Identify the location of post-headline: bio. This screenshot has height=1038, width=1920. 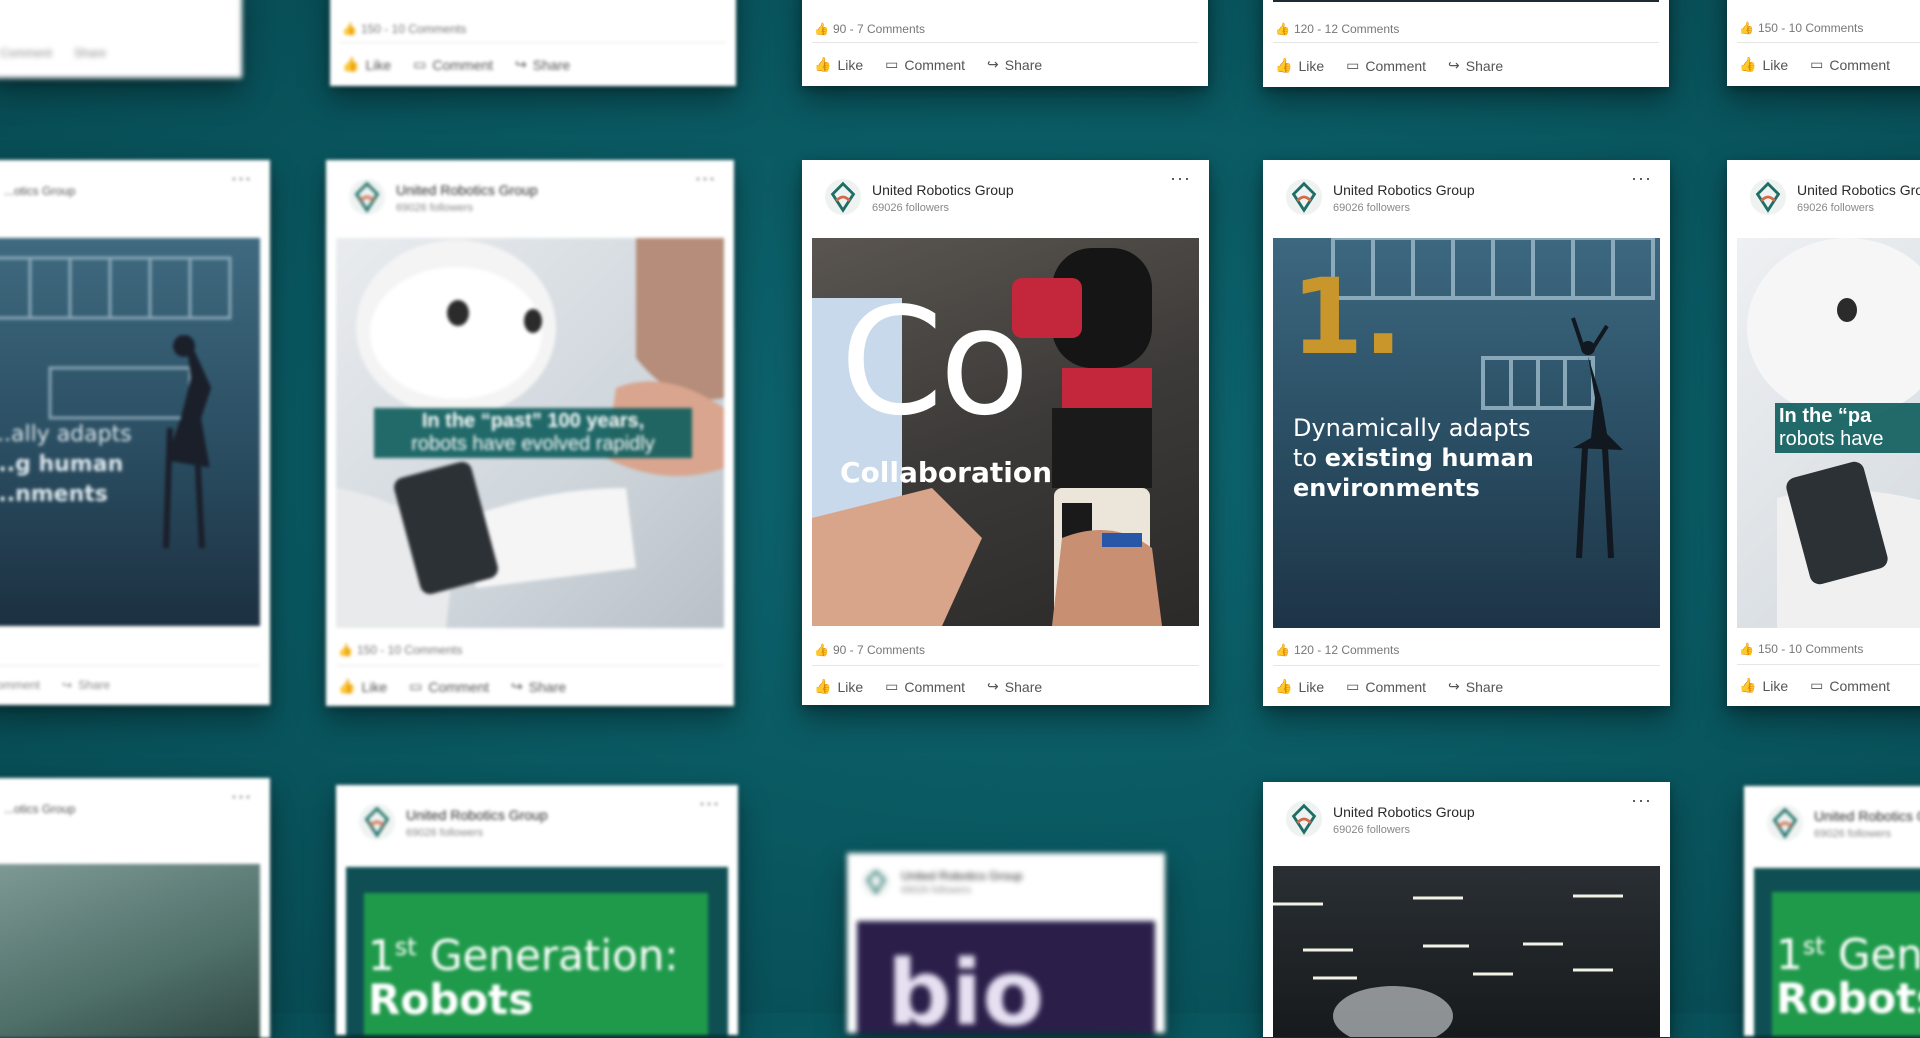
(966, 987).